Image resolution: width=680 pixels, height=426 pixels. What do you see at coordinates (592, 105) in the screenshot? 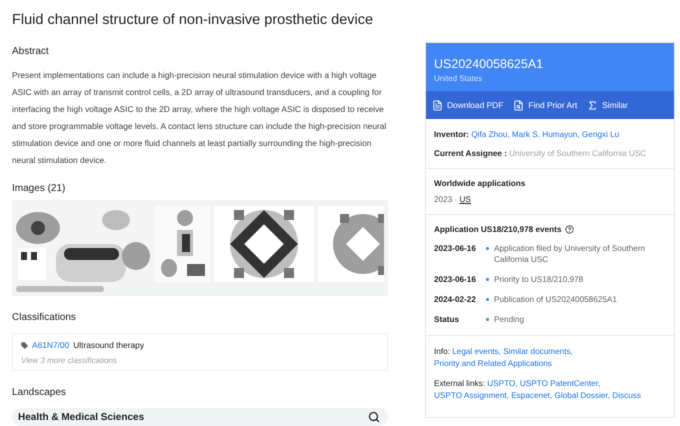
I see `sigma-icon` at bounding box center [592, 105].